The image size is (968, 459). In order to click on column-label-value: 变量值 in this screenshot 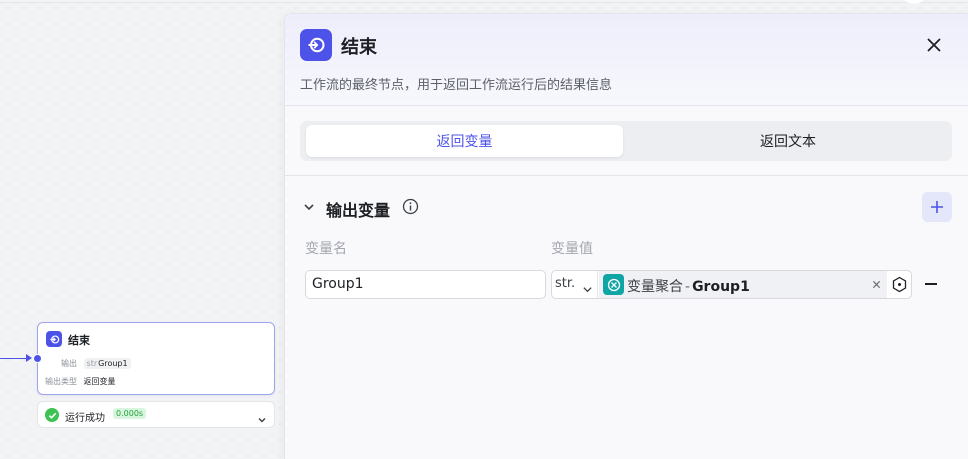, I will do `click(572, 249)`.